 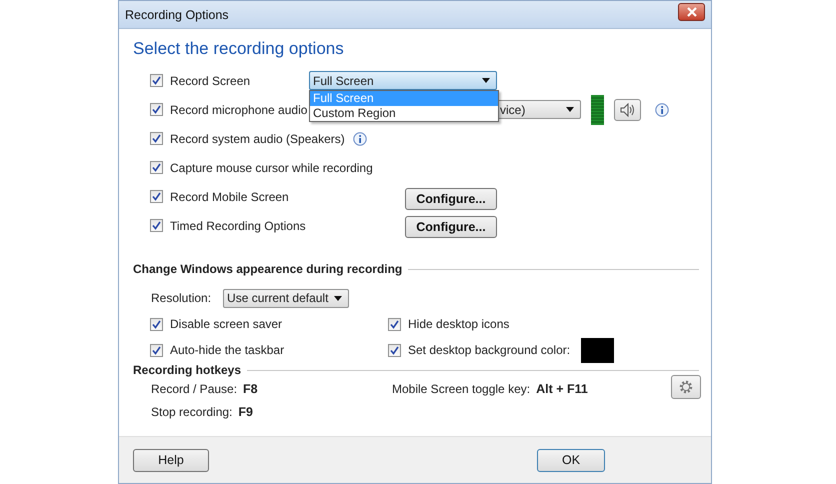 What do you see at coordinates (245, 411) in the screenshot?
I see `hotkey-value: F9` at bounding box center [245, 411].